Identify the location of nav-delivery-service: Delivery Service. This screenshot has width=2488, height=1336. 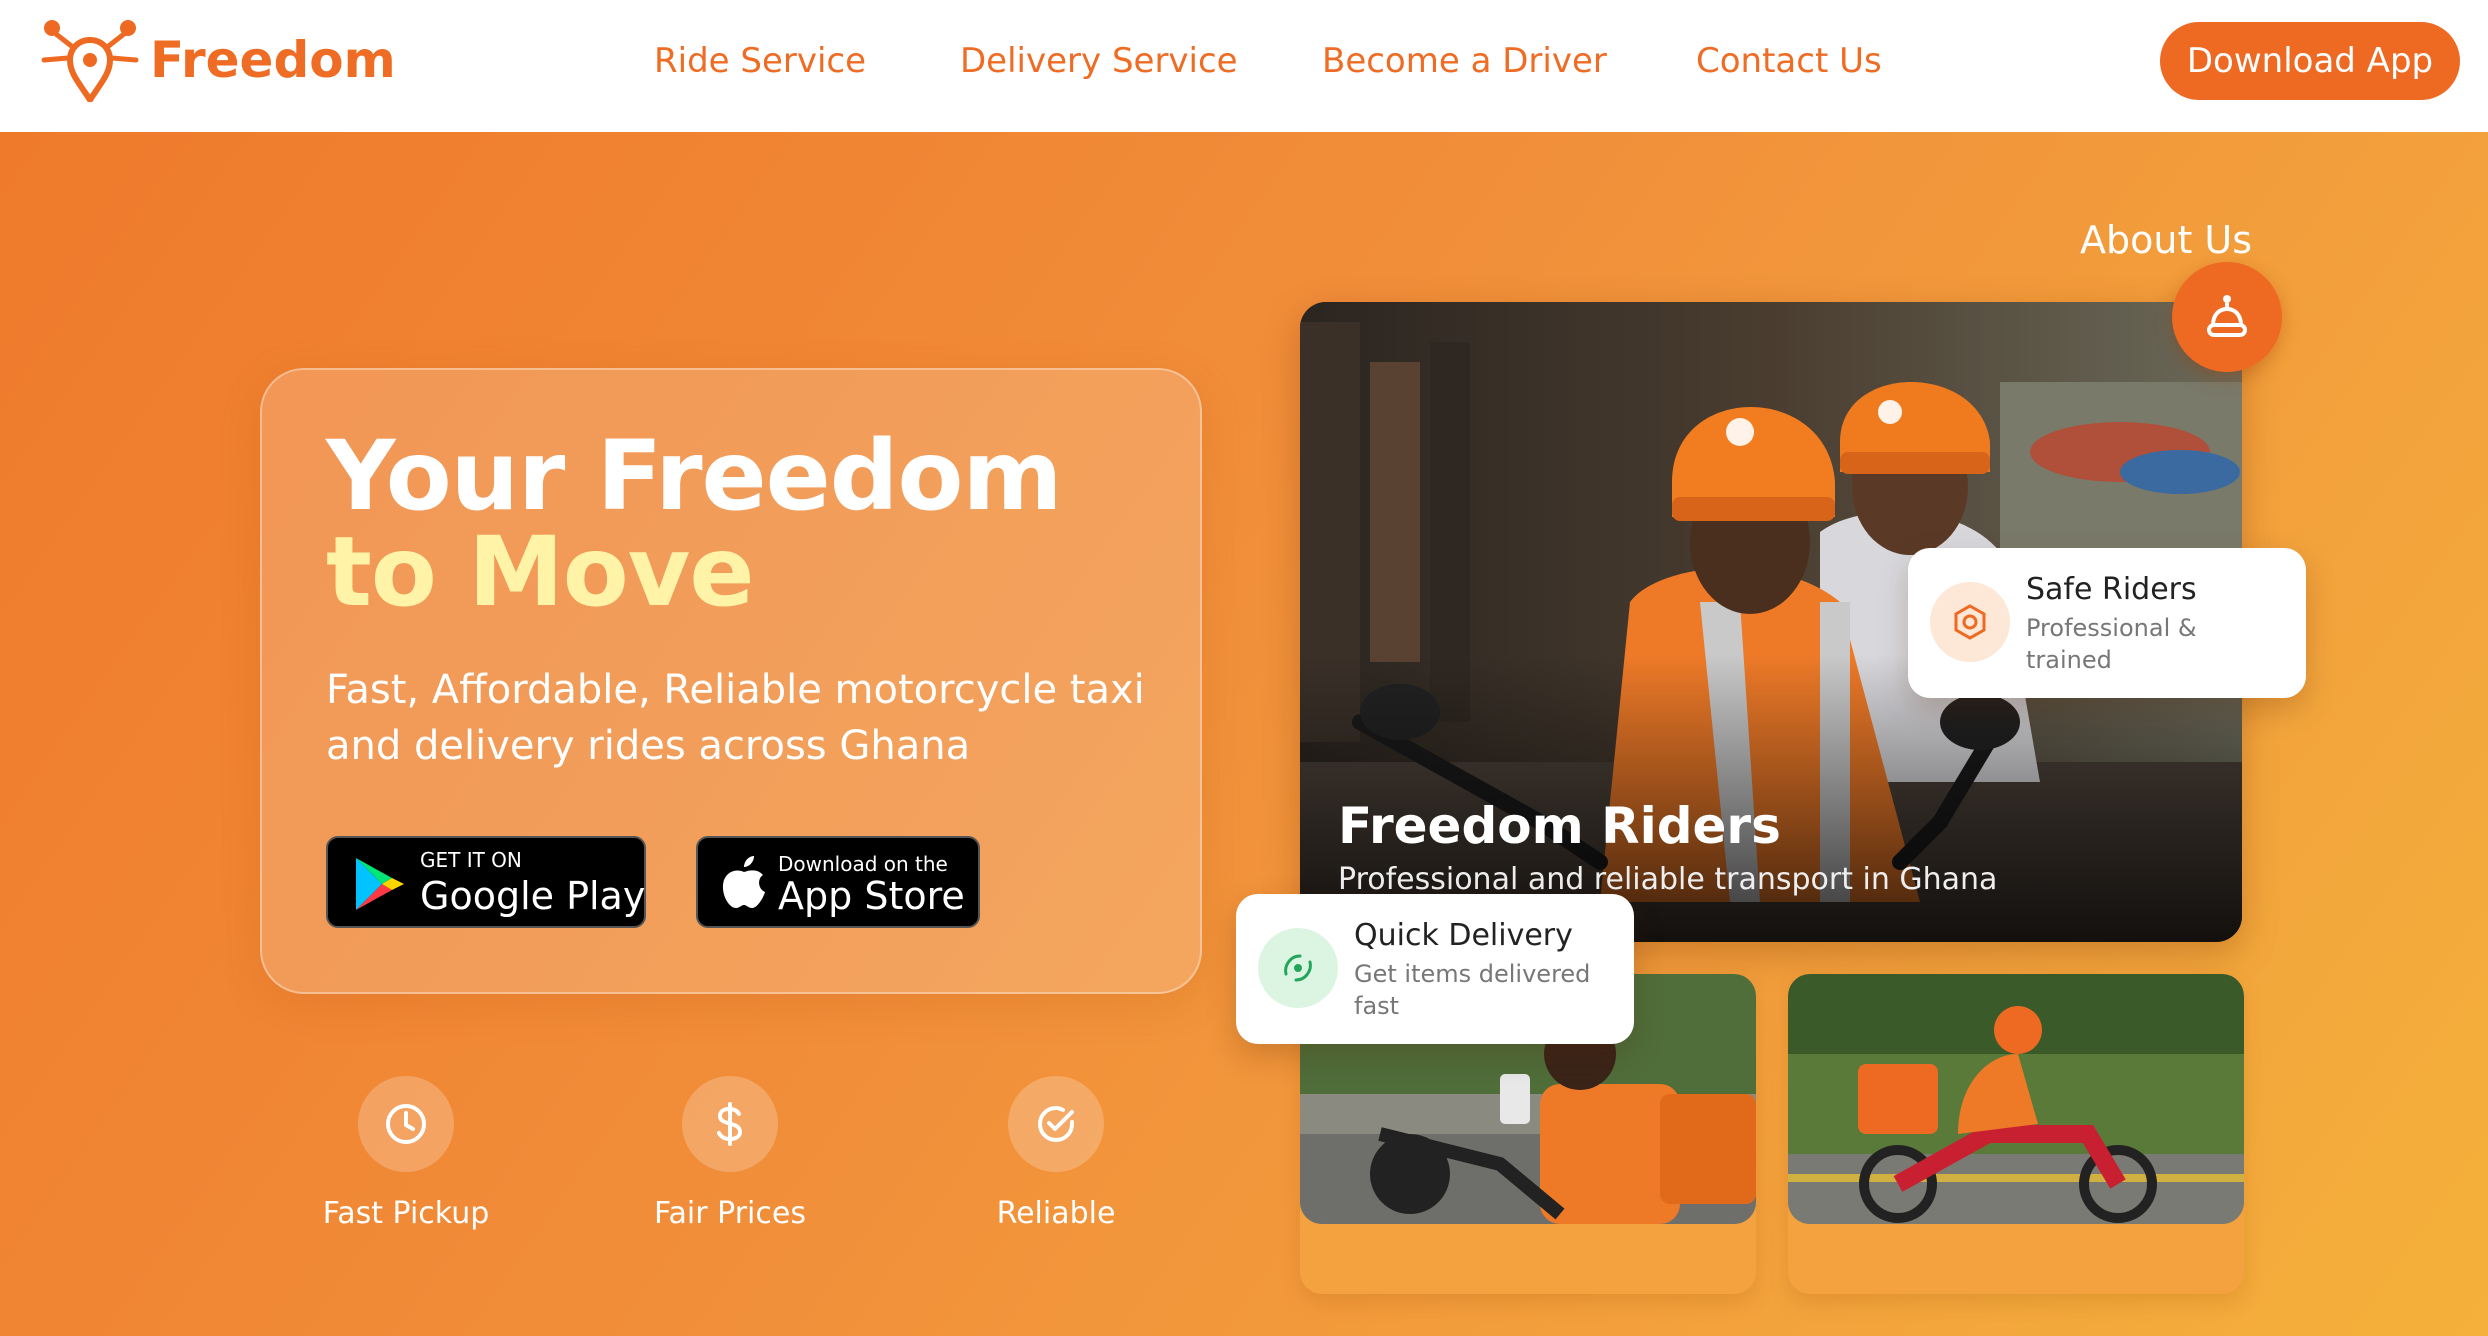
(1099, 61).